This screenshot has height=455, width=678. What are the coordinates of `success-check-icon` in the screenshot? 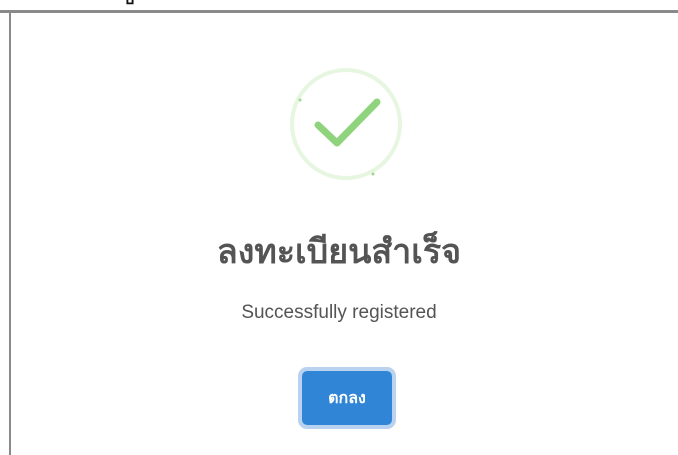 It's located at (346, 124).